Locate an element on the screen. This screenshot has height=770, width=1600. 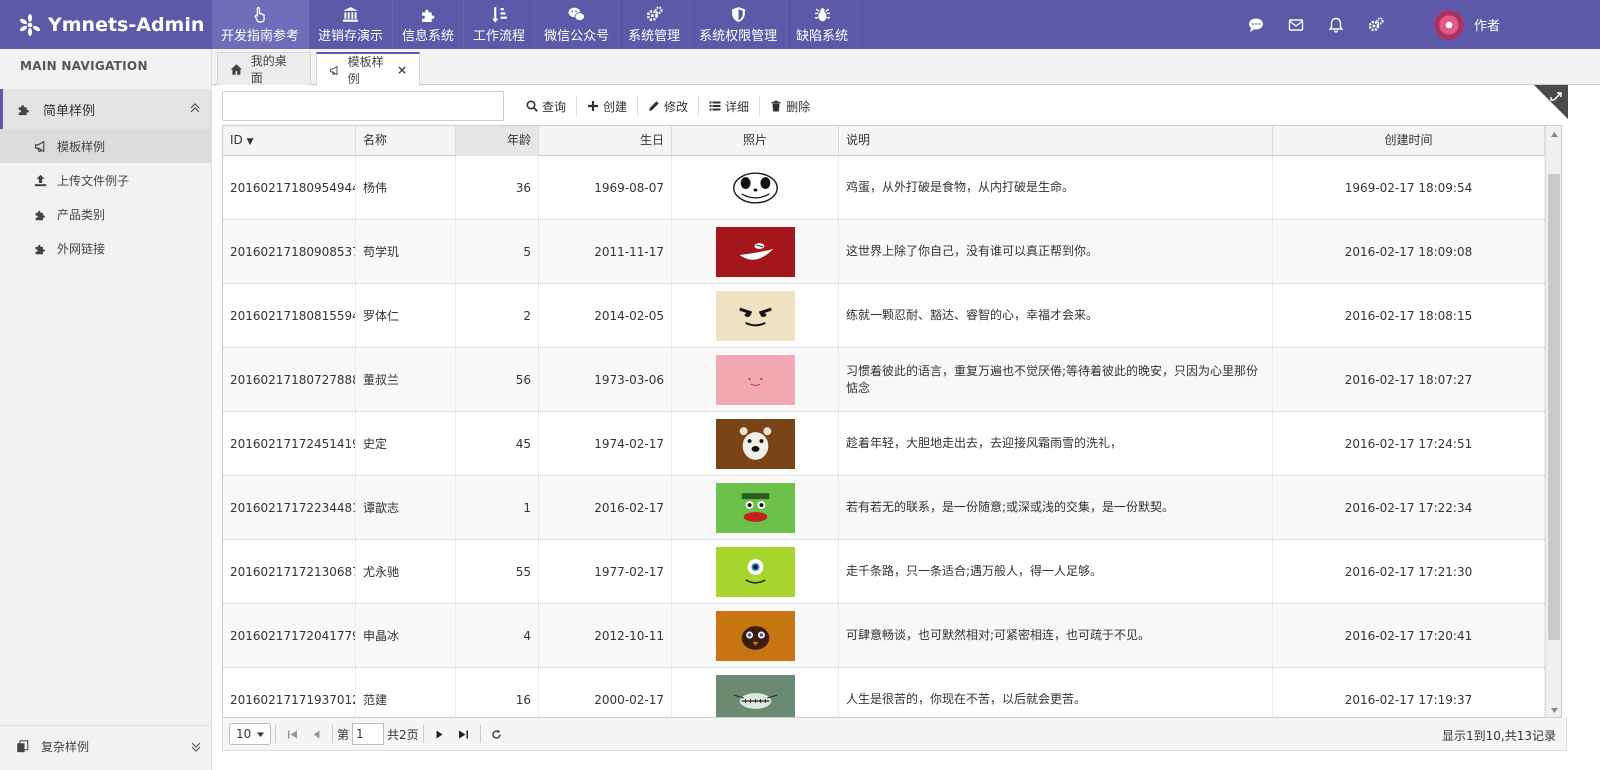
create-button: 创建 is located at coordinates (608, 106).